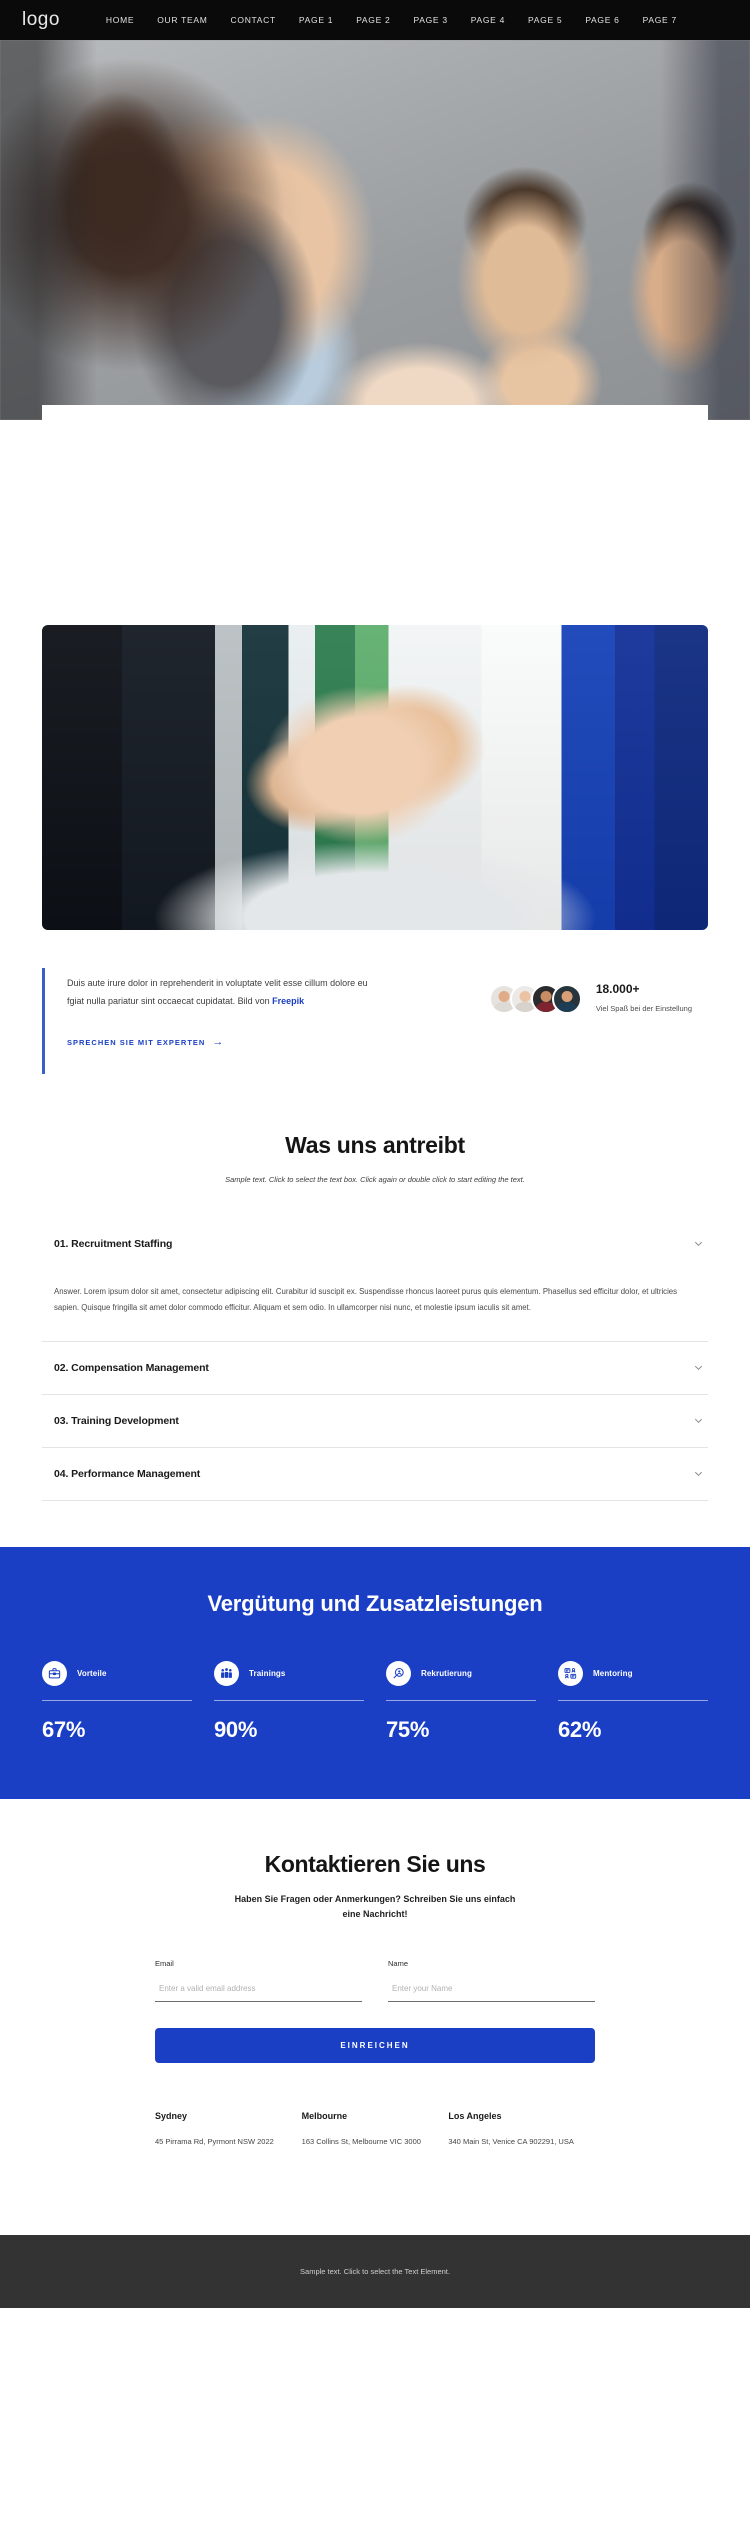  I want to click on talk-to-experts-link: SPRECHEN SIE MIT EXPERTEN →, so click(146, 1041).